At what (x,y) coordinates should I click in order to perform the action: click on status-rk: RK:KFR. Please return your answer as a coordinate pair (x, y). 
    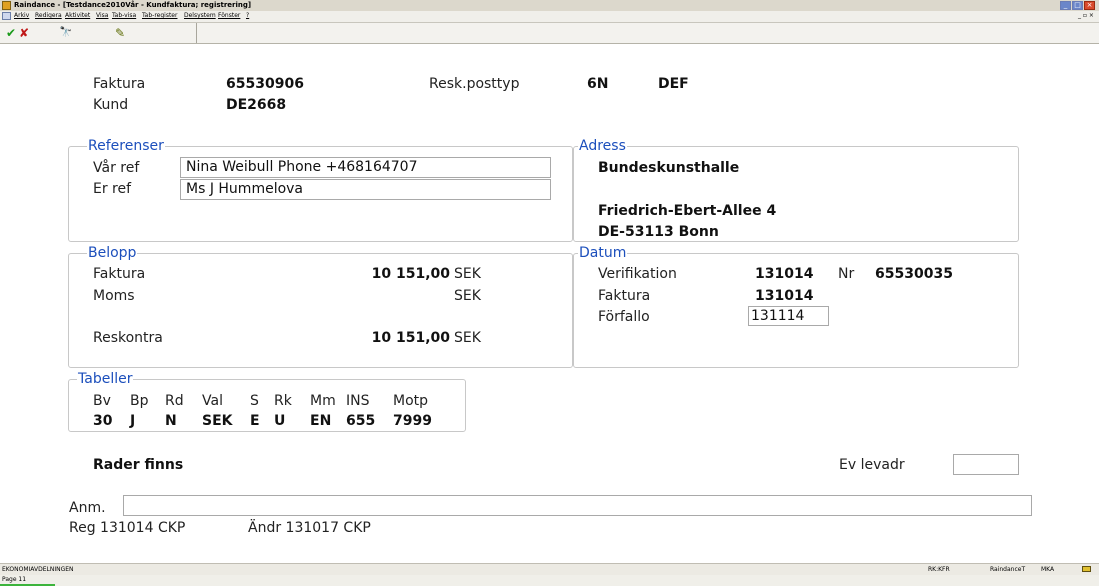
    Looking at the image, I should click on (939, 569).